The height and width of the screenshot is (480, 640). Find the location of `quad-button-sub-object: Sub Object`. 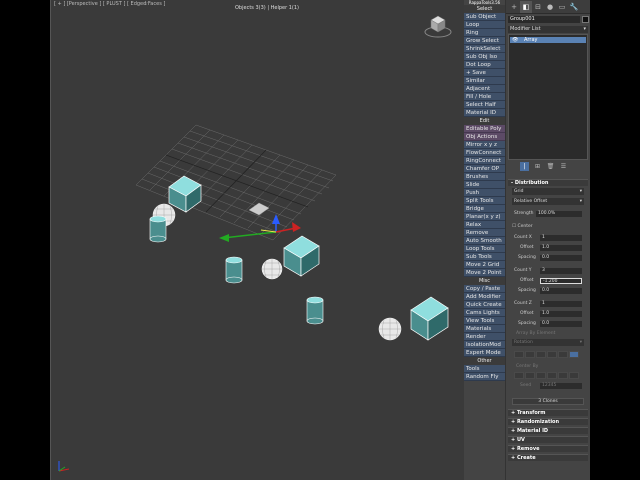

quad-button-sub-object: Sub Object is located at coordinates (484, 17).